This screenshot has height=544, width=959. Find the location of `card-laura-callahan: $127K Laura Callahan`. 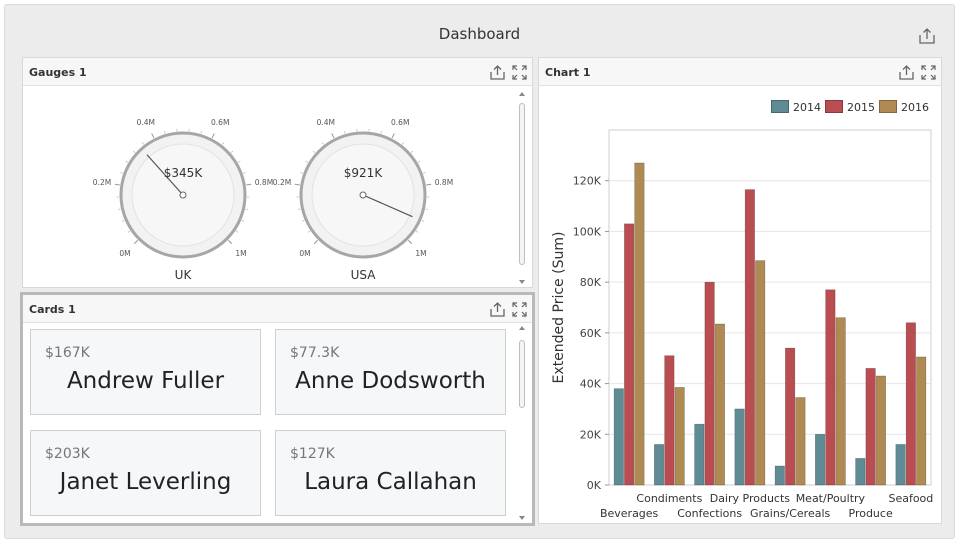

card-laura-callahan: $127K Laura Callahan is located at coordinates (390, 473).